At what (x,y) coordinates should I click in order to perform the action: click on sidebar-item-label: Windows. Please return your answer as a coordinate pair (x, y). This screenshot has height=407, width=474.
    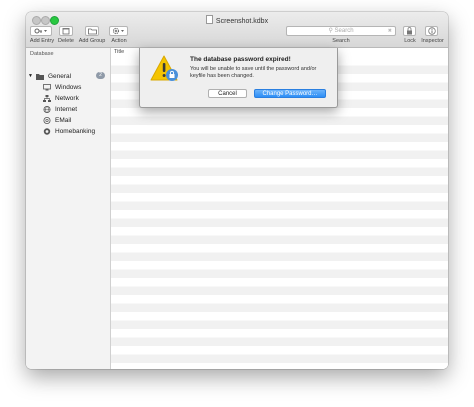
    Looking at the image, I should click on (68, 87).